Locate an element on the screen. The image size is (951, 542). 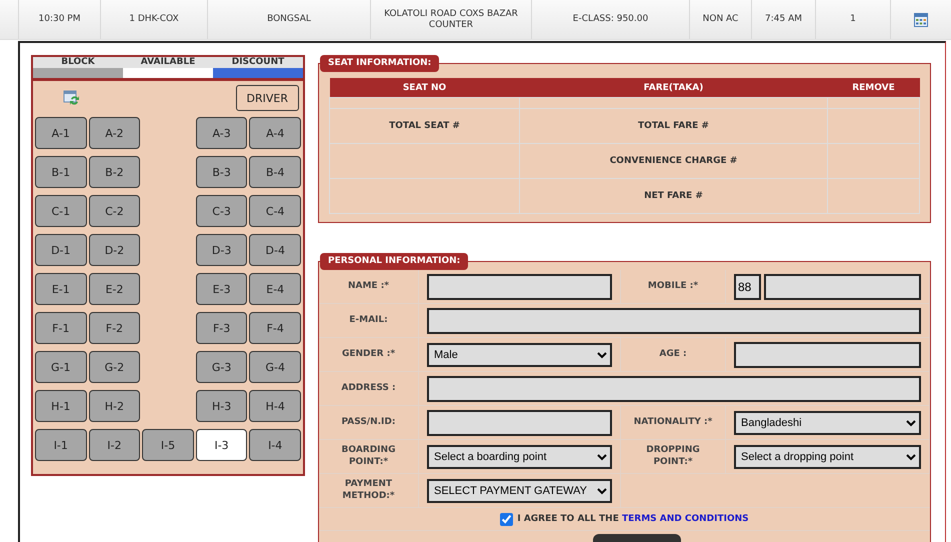
seat-button: E-4 is located at coordinates (275, 289).